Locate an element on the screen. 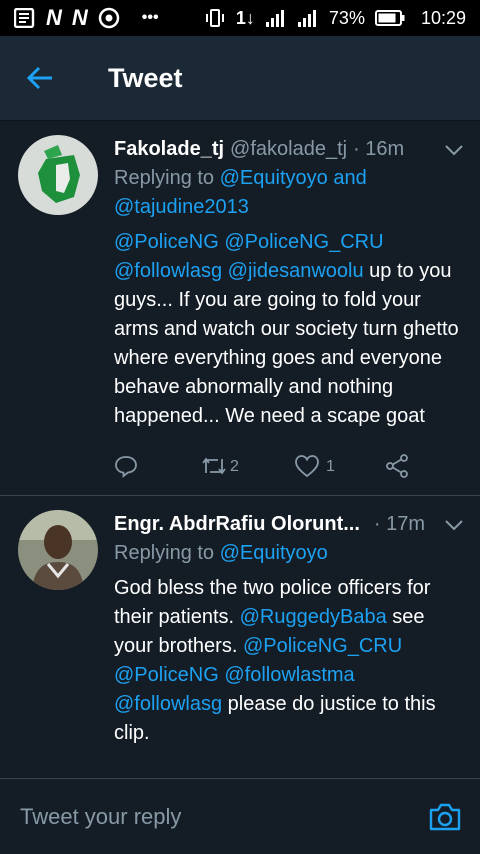  like-button: 1 is located at coordinates (339, 466).